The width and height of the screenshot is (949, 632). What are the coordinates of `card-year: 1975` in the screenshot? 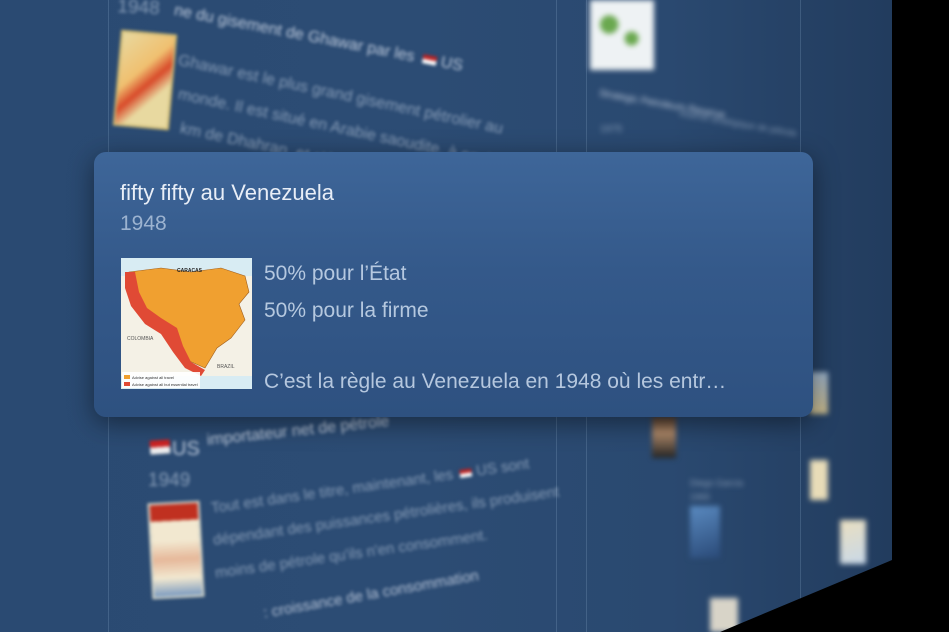 It's located at (611, 129).